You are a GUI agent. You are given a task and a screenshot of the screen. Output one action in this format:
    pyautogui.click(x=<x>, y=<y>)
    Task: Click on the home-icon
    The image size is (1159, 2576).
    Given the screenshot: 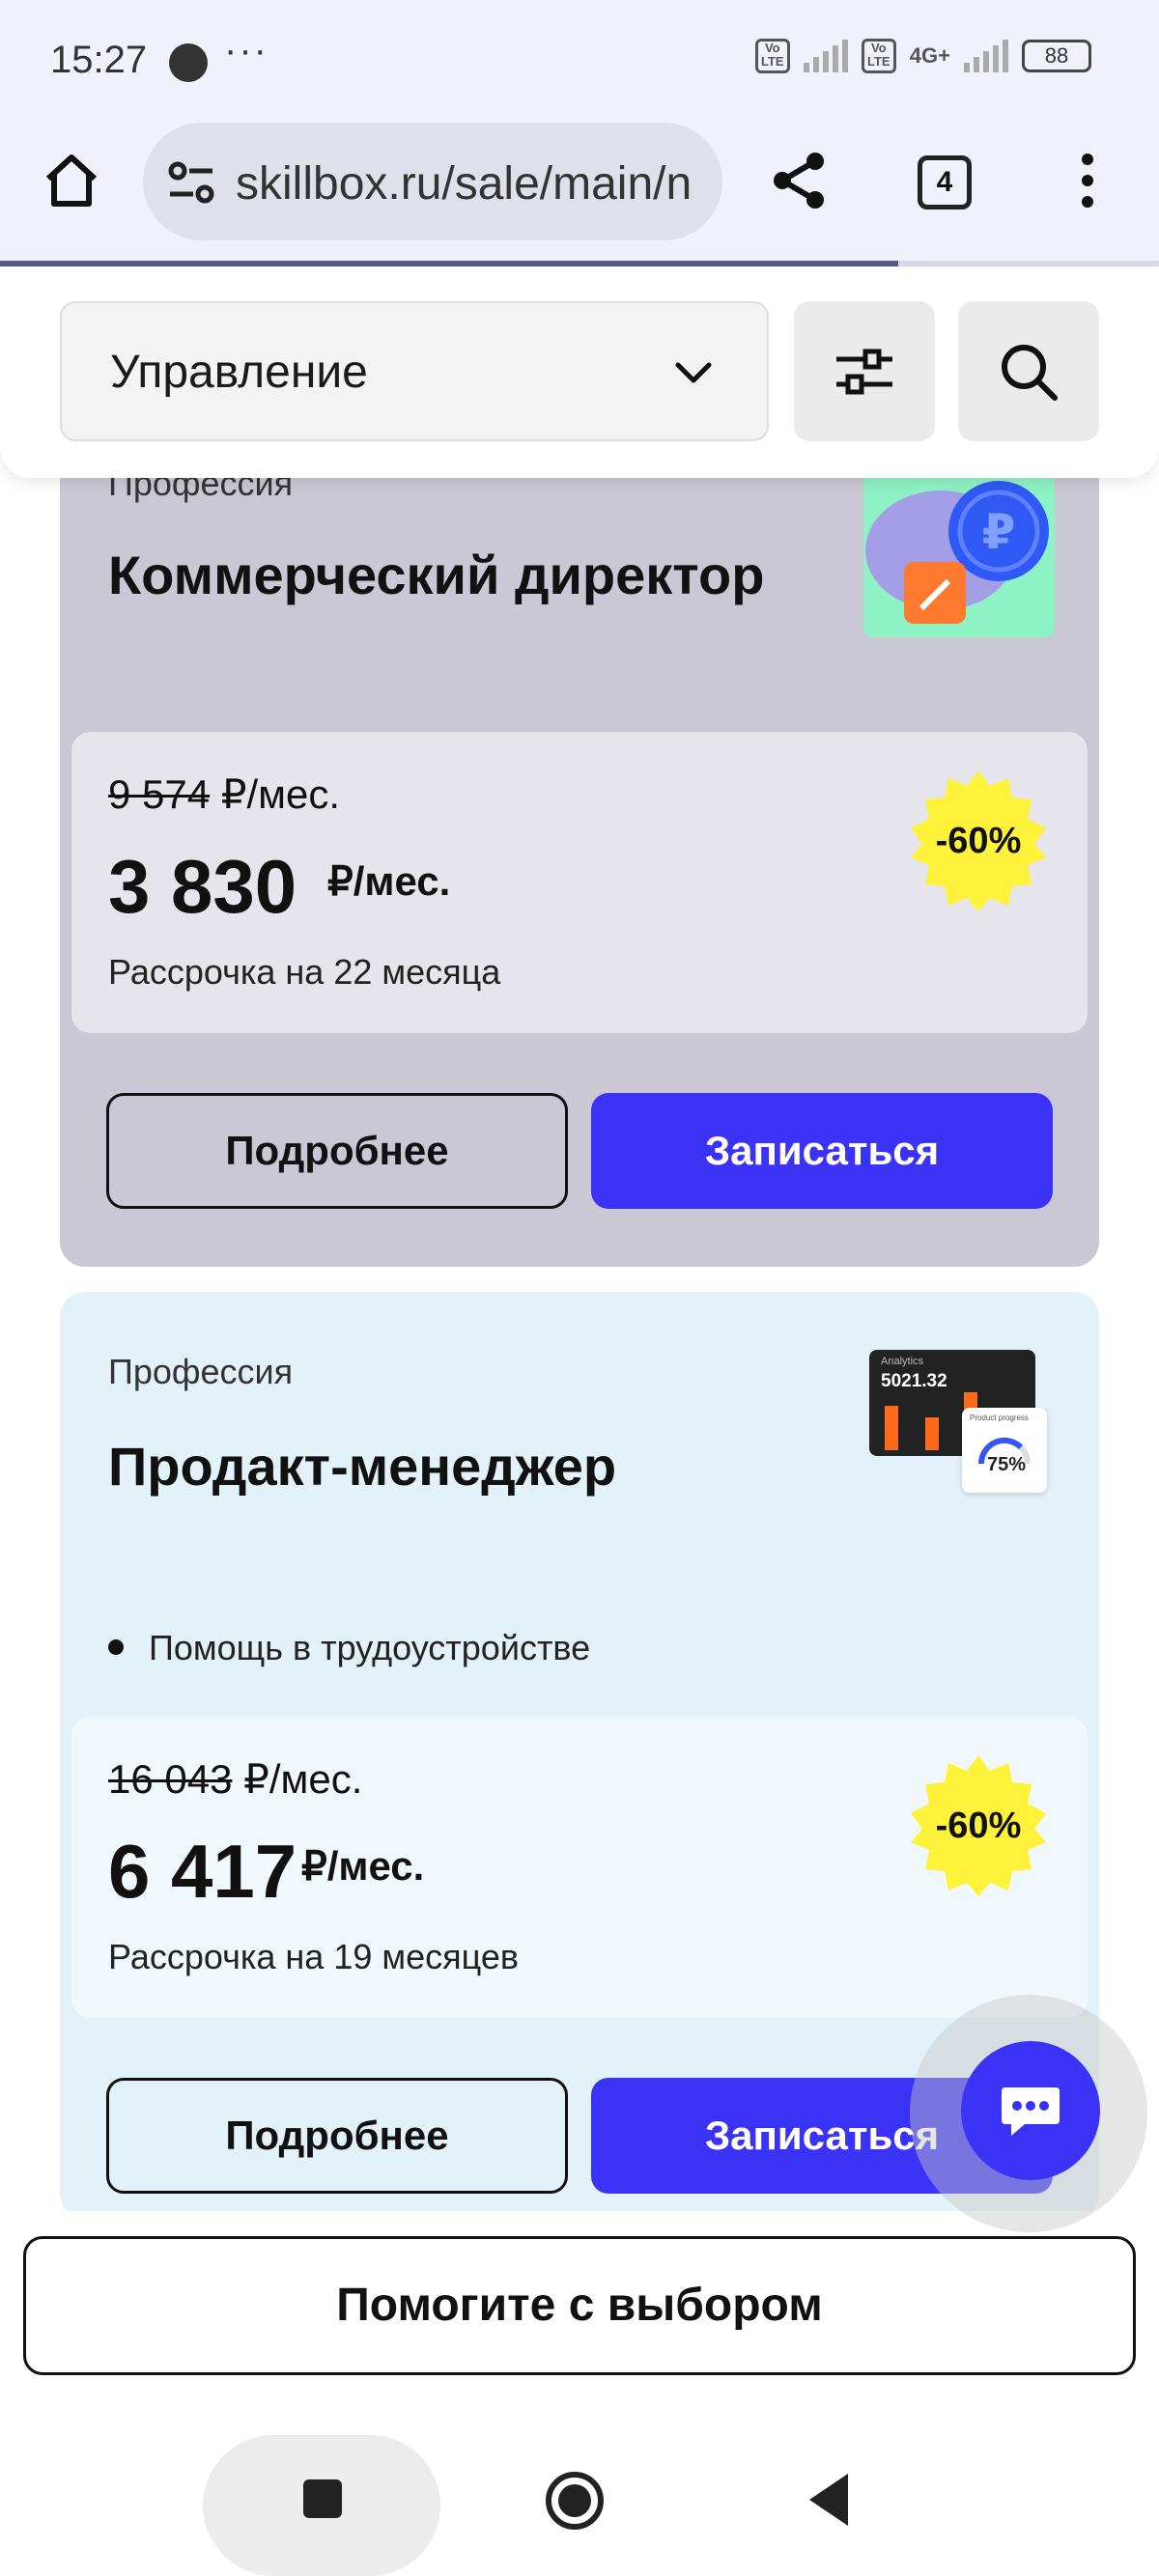 What is the action you would take?
    pyautogui.click(x=72, y=181)
    